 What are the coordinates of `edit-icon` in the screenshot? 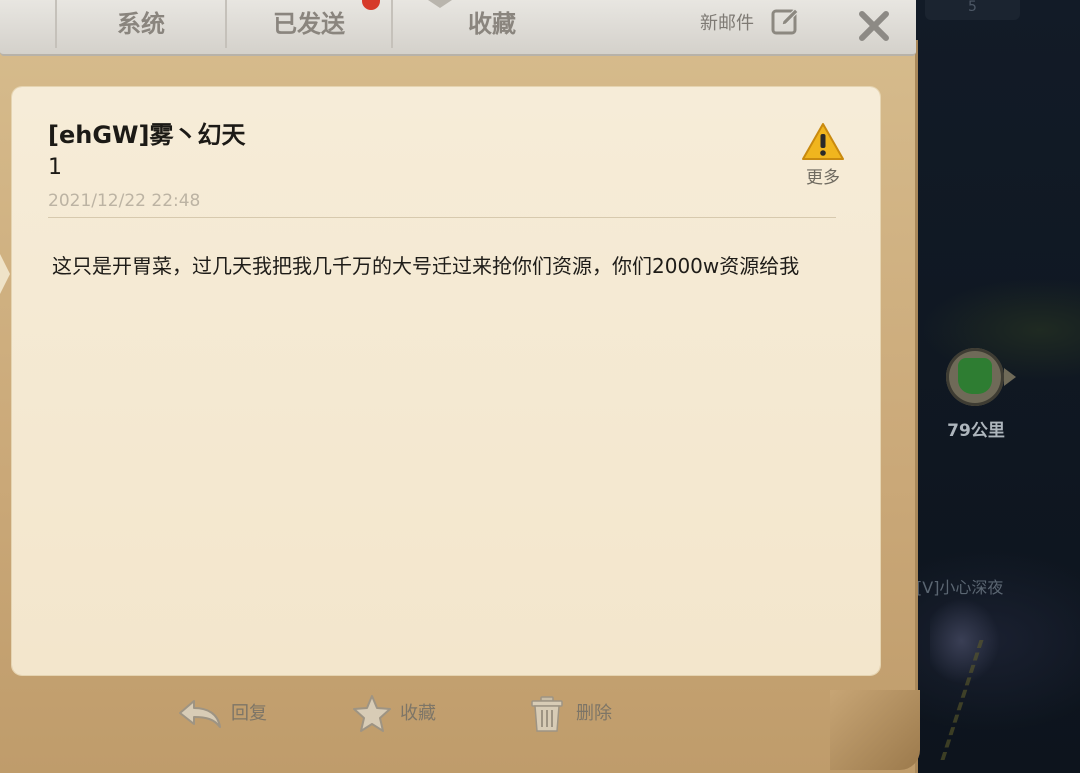 It's located at (785, 21).